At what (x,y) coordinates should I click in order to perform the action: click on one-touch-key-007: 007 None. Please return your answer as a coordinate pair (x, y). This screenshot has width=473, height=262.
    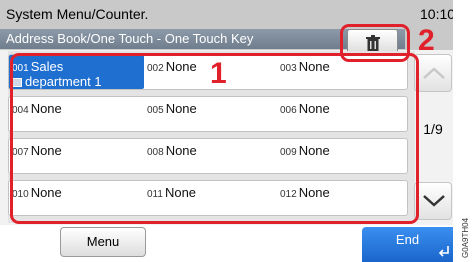
    Looking at the image, I should click on (76, 156).